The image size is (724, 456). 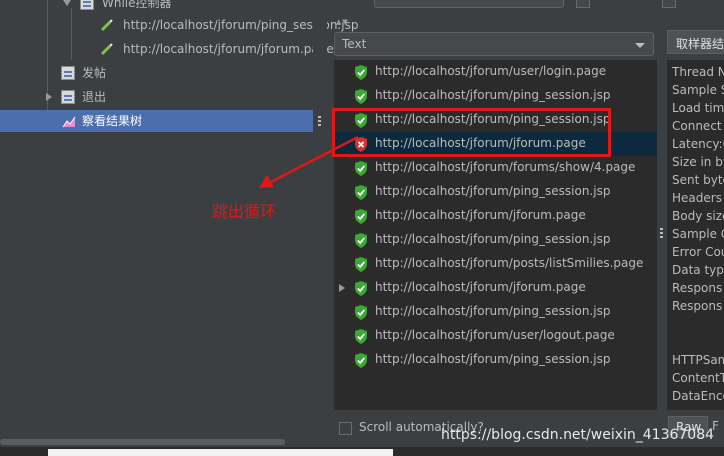 What do you see at coordinates (69, 122) in the screenshot?
I see `chart-listener-icon` at bounding box center [69, 122].